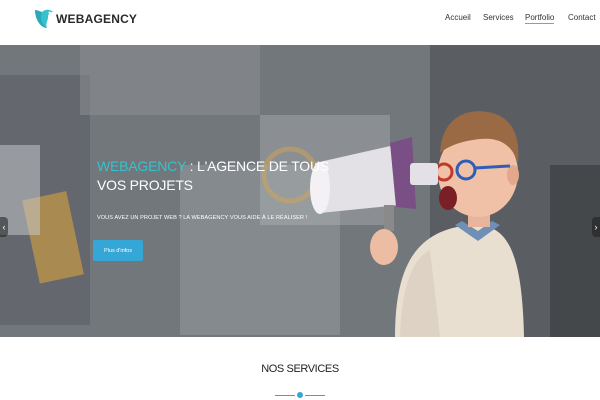 Image resolution: width=600 pixels, height=400 pixels. I want to click on more-info-button: Plus d'infos, so click(118, 250).